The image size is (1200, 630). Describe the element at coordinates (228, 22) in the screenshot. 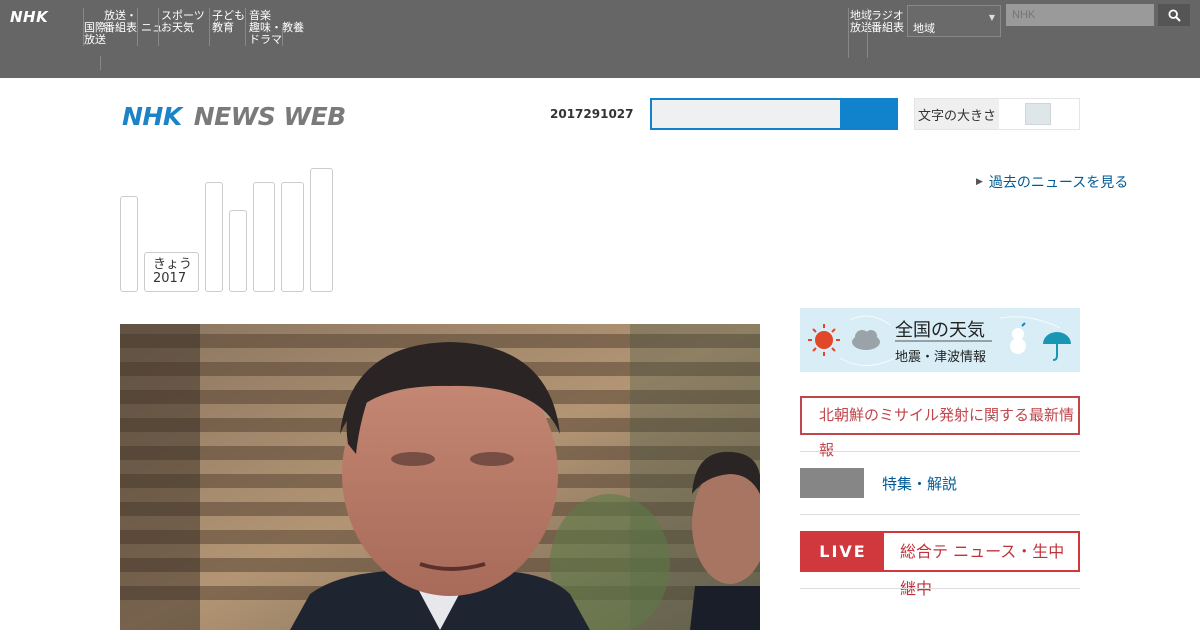

I see `nav-item-kids: 子ども 教育` at that location.